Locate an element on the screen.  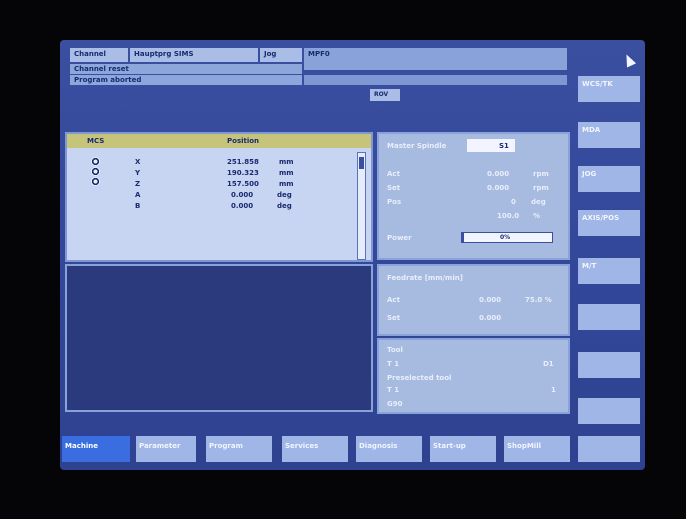
tool-panel: Tool T 1 D1 Preselected tool T 1 1 G90 is located at coordinates (473, 376).